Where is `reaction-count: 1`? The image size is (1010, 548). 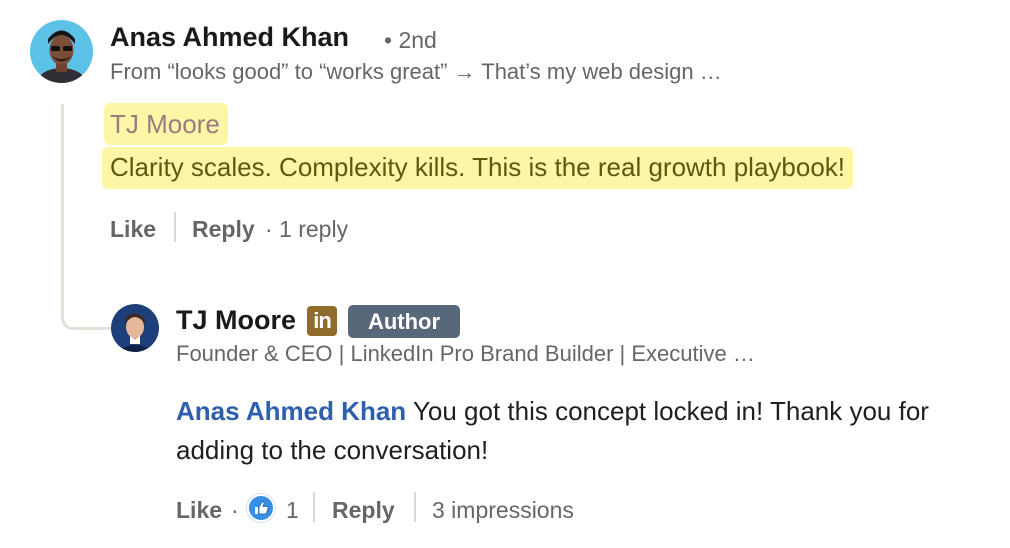 reaction-count: 1 is located at coordinates (292, 510).